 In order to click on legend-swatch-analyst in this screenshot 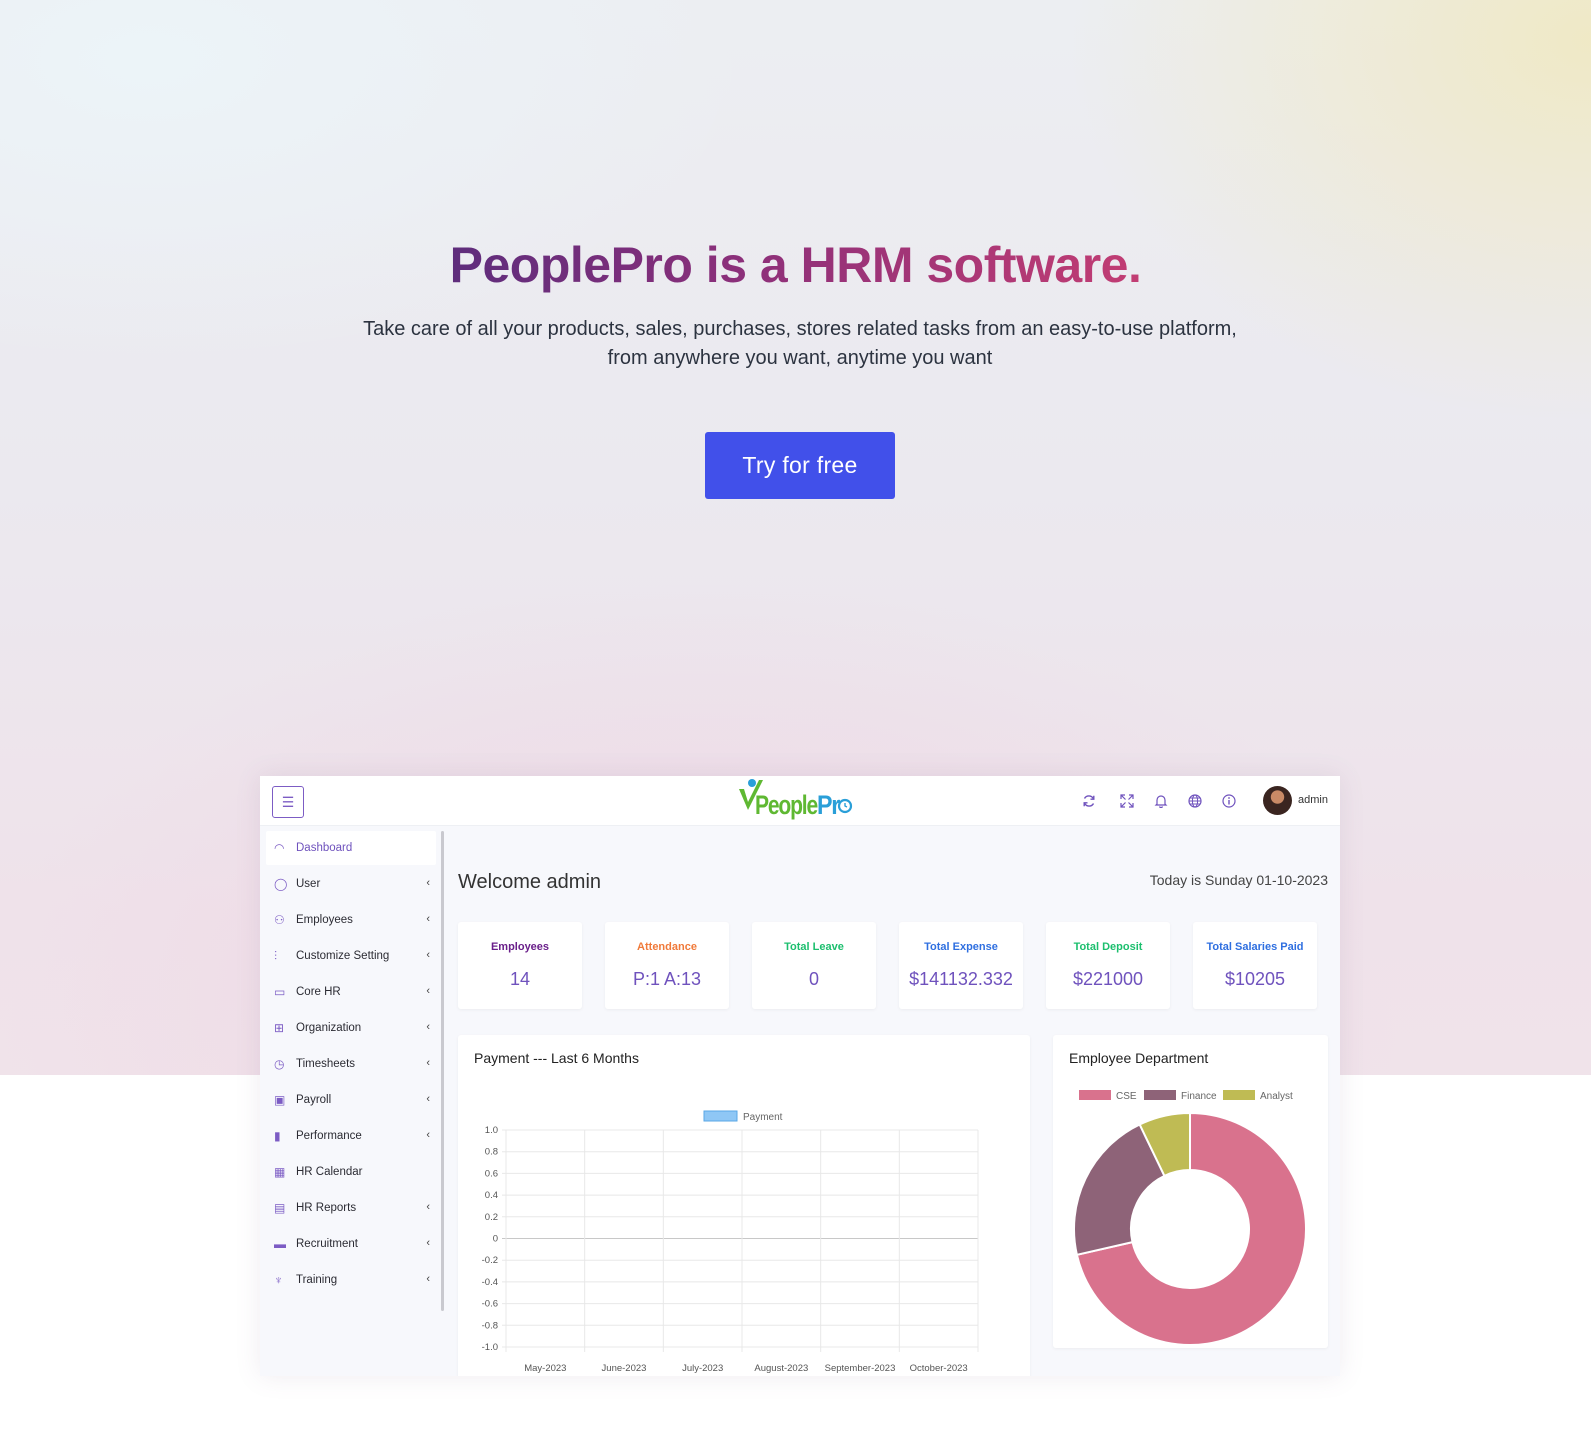, I will do `click(1239, 1095)`.